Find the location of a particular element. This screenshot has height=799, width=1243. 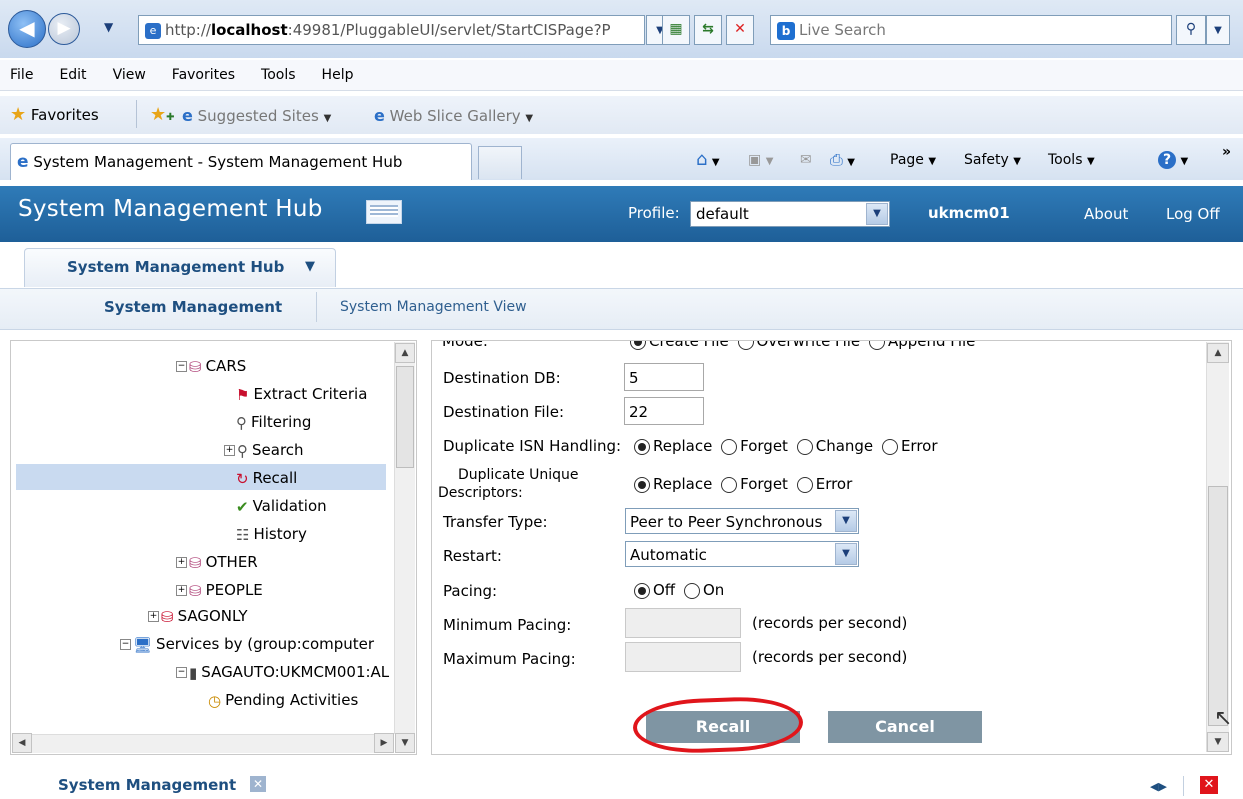

mail-icon: ✉ is located at coordinates (806, 160).